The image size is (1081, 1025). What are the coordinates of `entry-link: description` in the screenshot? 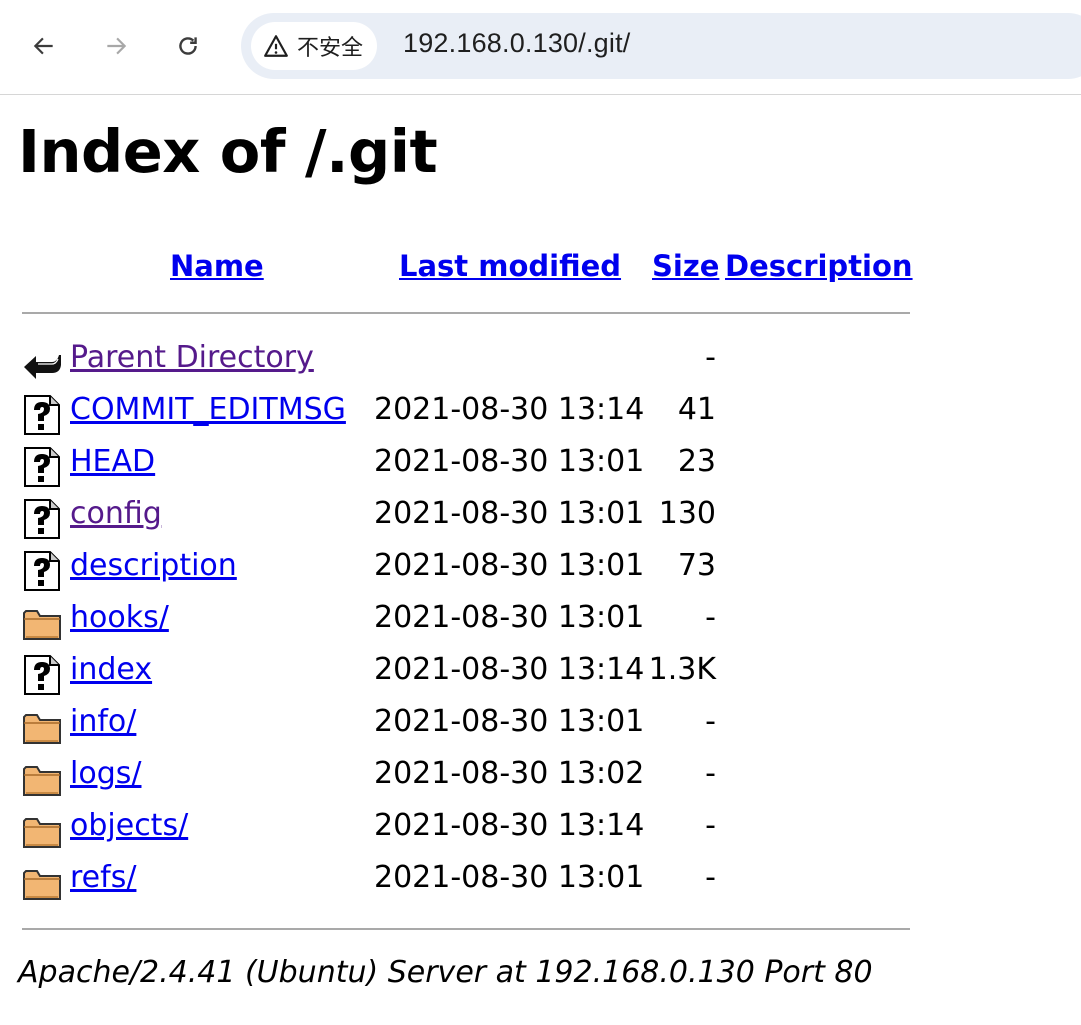 It's located at (153, 565).